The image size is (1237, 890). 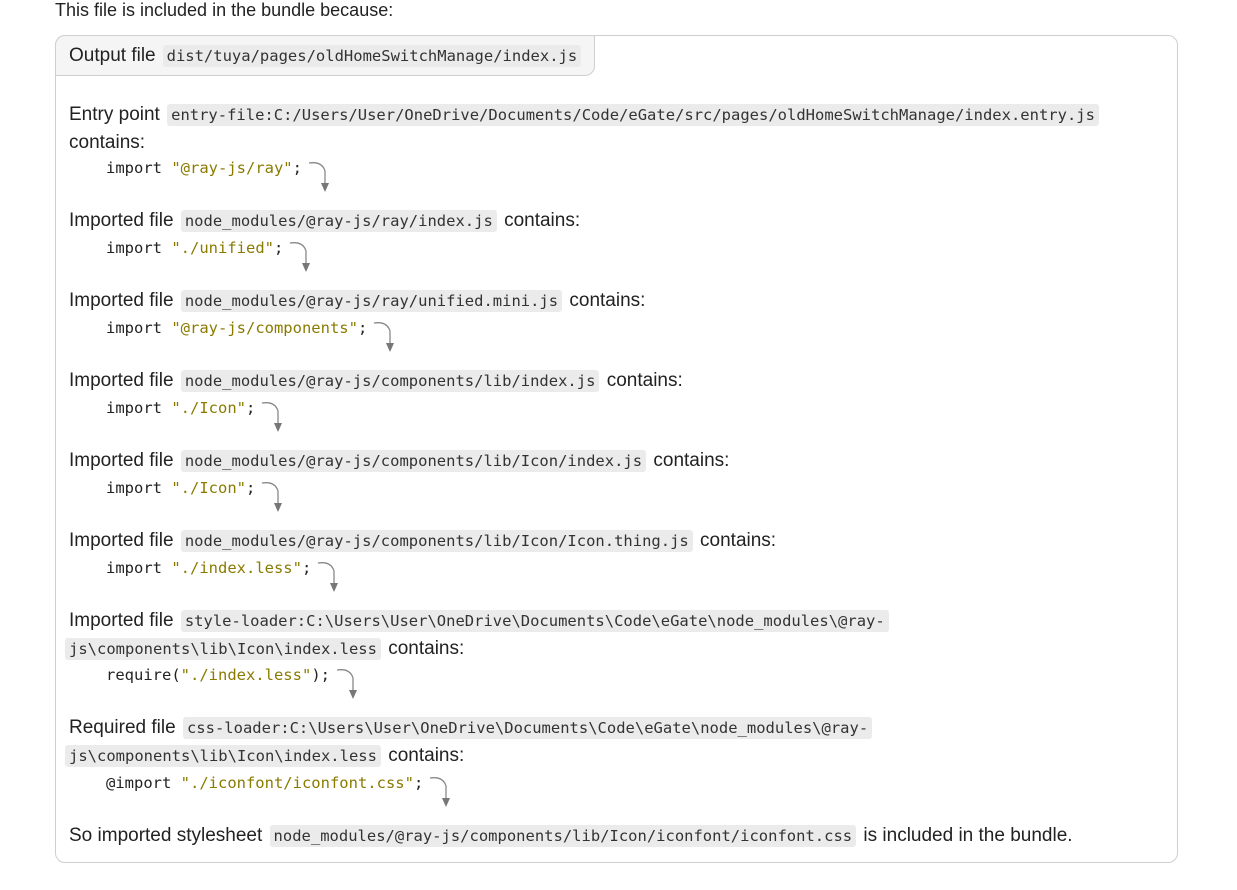 I want to click on output-file-label: Output file, so click(x=112, y=55).